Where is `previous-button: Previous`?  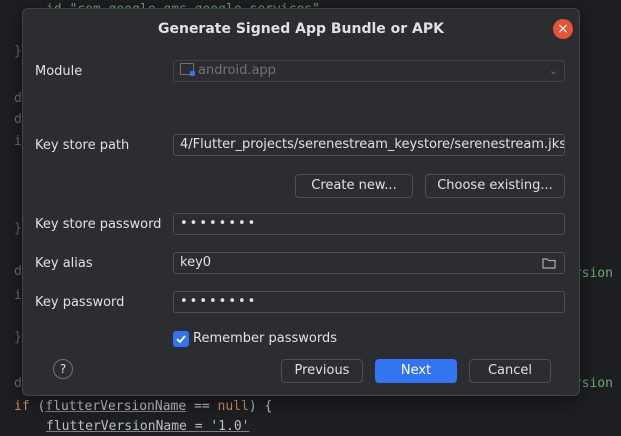
previous-button: Previous is located at coordinates (322, 371).